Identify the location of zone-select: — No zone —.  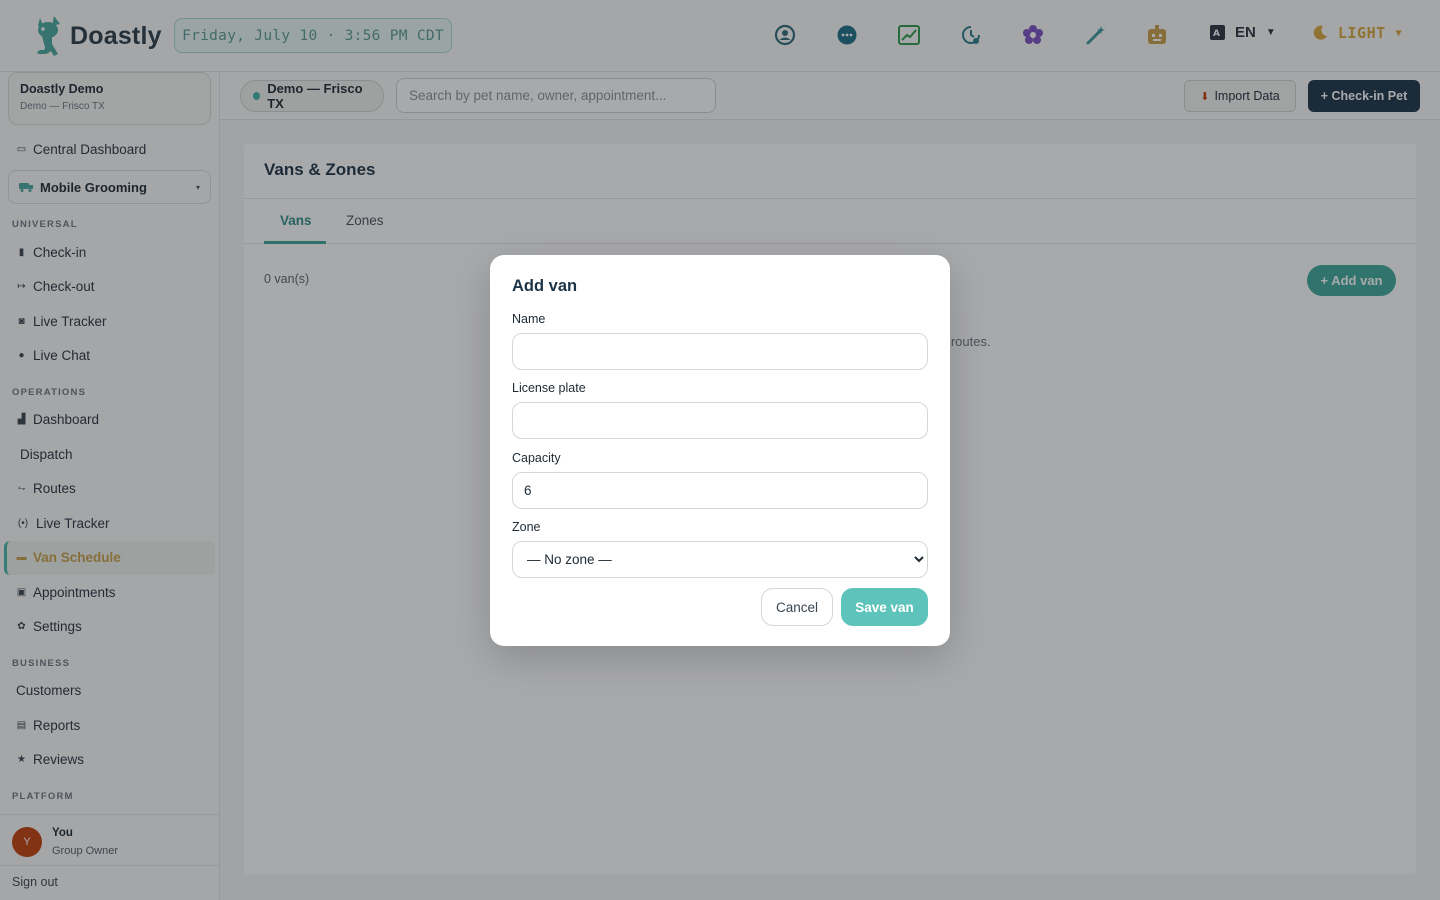
(720, 559).